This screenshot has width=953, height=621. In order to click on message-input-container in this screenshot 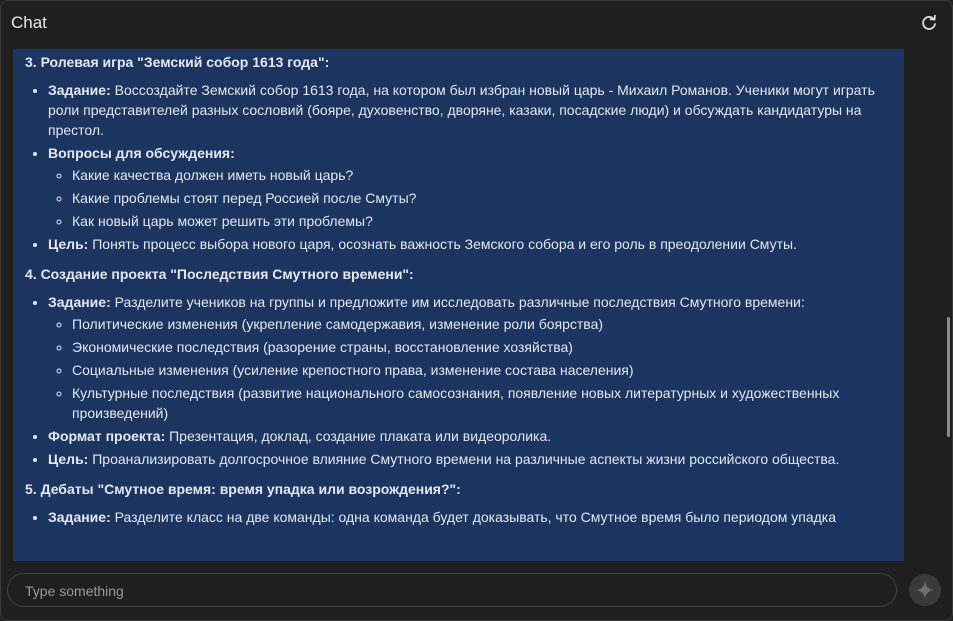, I will do `click(452, 590)`.